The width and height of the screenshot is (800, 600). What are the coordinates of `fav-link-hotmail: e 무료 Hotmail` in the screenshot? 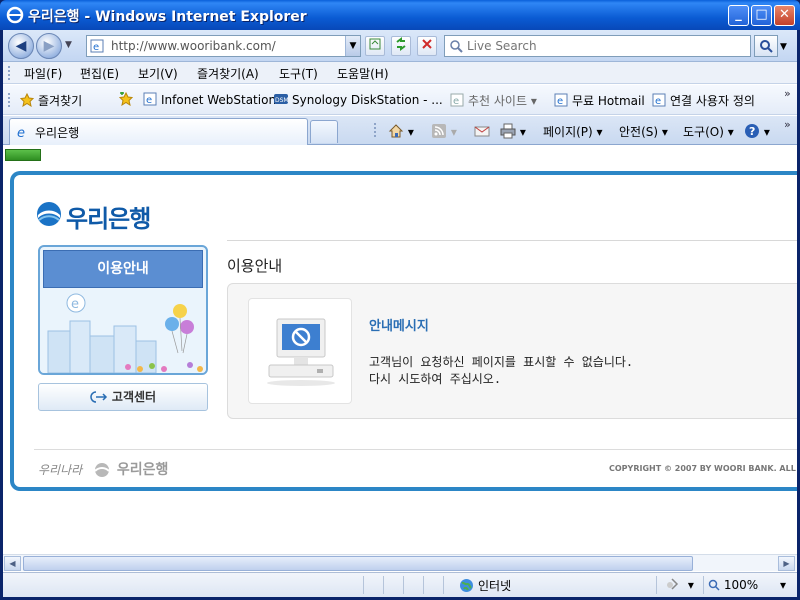 It's located at (599, 100).